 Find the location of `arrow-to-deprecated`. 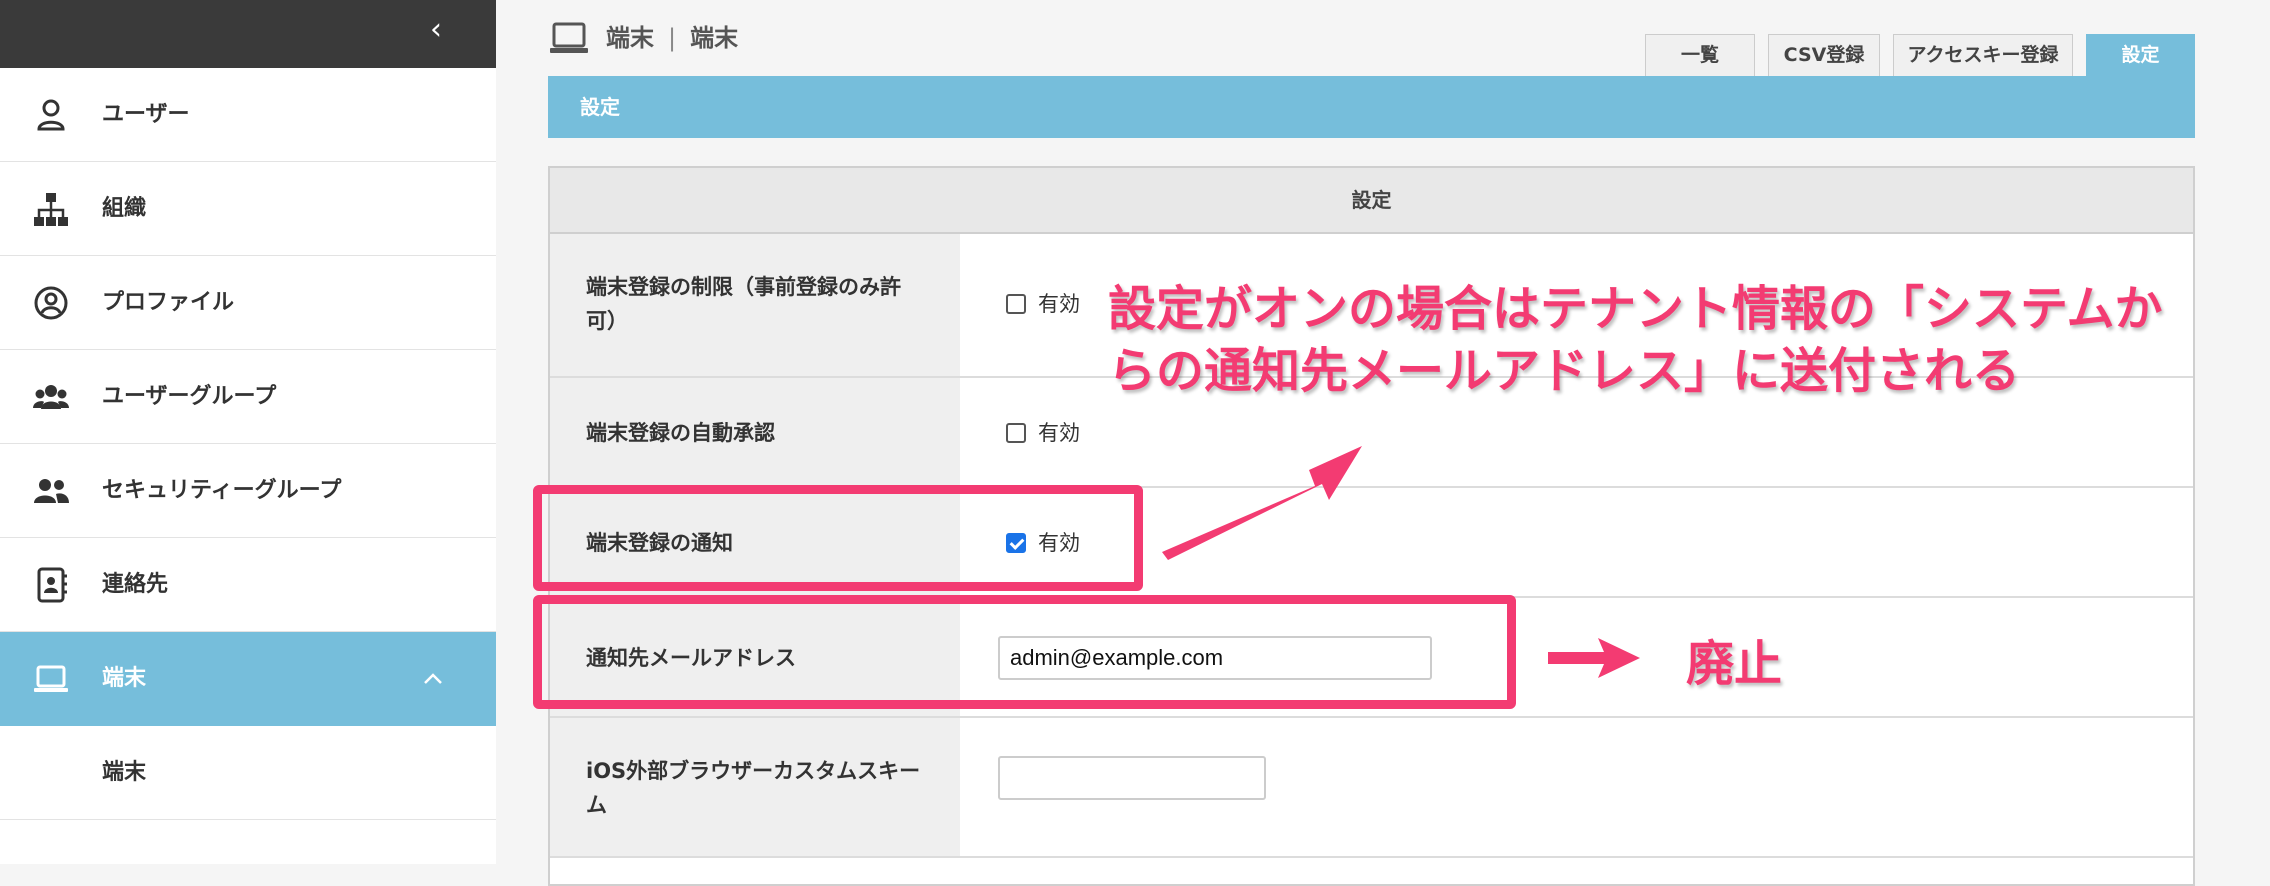

arrow-to-deprecated is located at coordinates (1594, 658).